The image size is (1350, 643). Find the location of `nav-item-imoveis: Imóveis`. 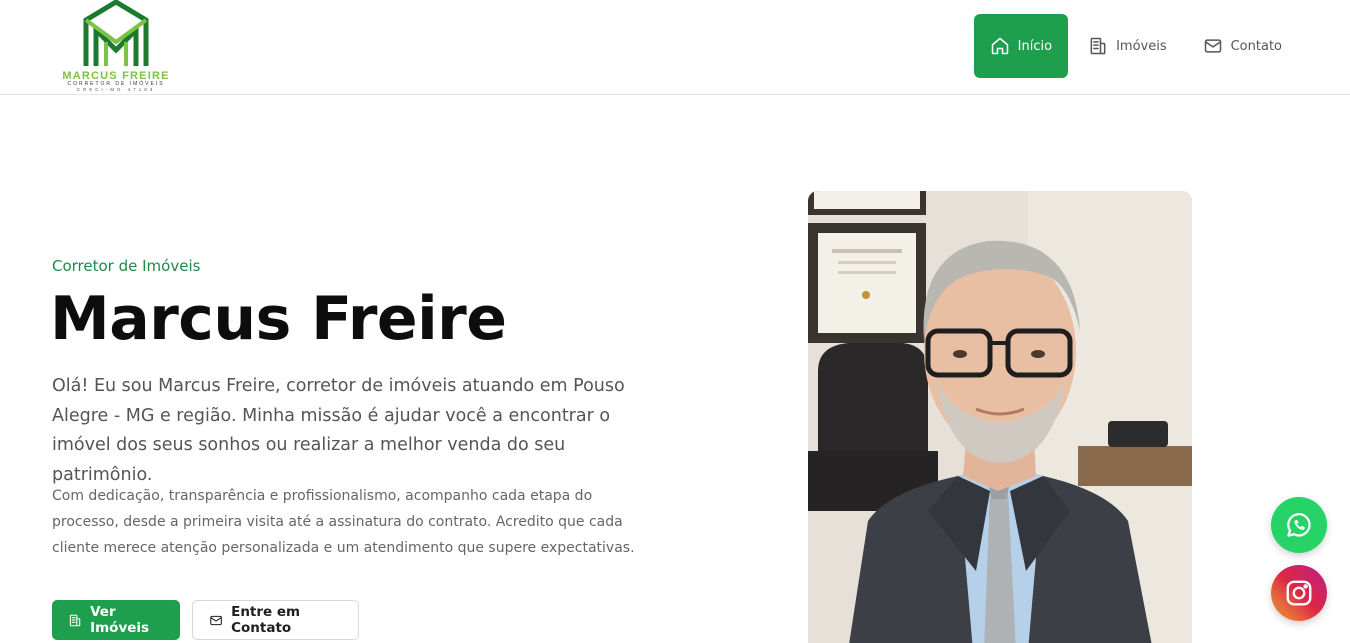

nav-item-imoveis: Imóveis is located at coordinates (1127, 46).